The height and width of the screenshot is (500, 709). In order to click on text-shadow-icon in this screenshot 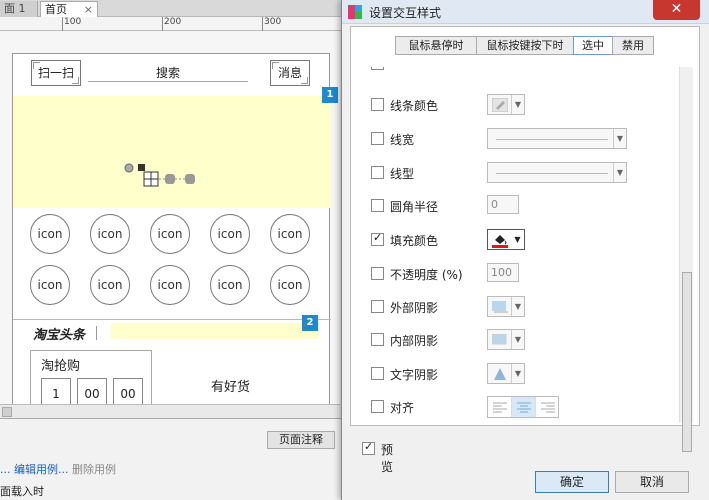, I will do `click(500, 374)`.